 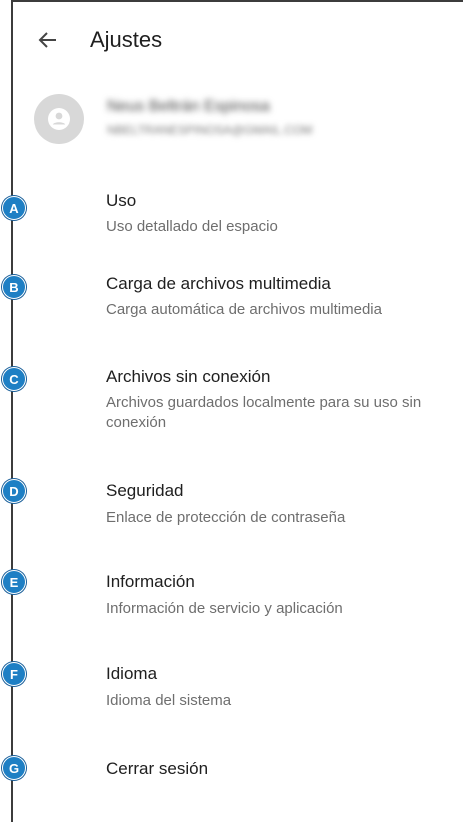 I want to click on item-title: Idioma, so click(x=132, y=673).